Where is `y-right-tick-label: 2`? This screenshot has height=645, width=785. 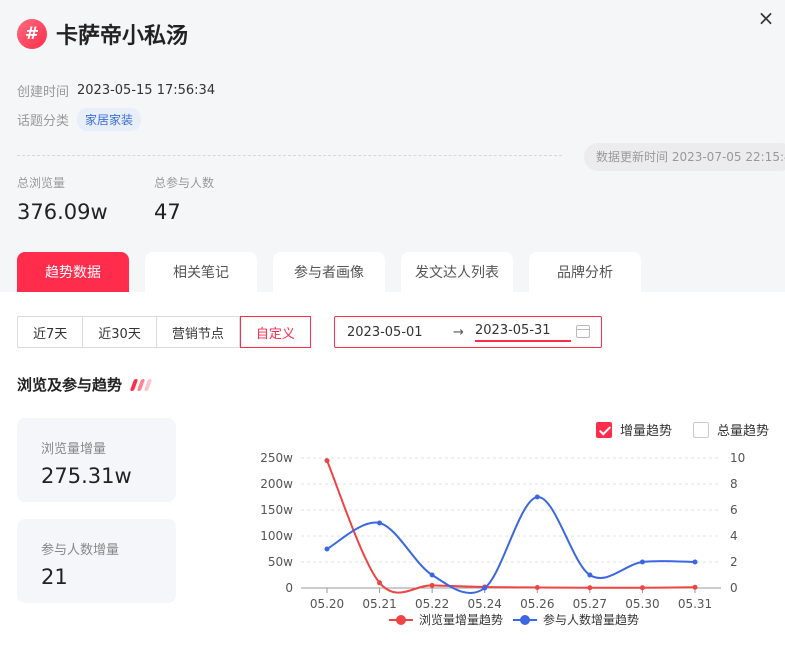
y-right-tick-label: 2 is located at coordinates (734, 562).